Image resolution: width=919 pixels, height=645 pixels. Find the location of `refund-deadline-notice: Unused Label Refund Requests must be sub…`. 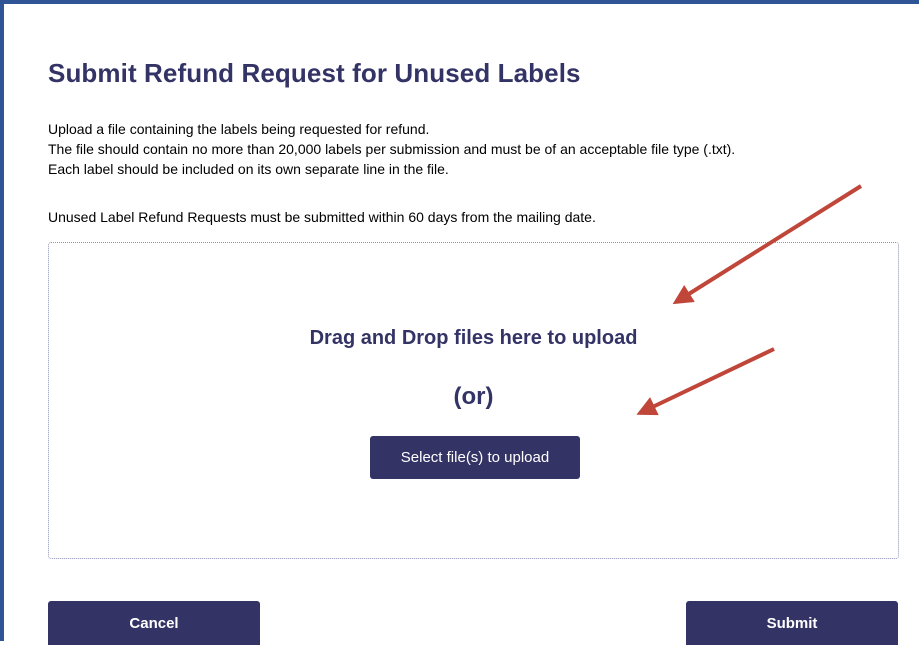

refund-deadline-notice: Unused Label Refund Requests must be sub… is located at coordinates (322, 217).